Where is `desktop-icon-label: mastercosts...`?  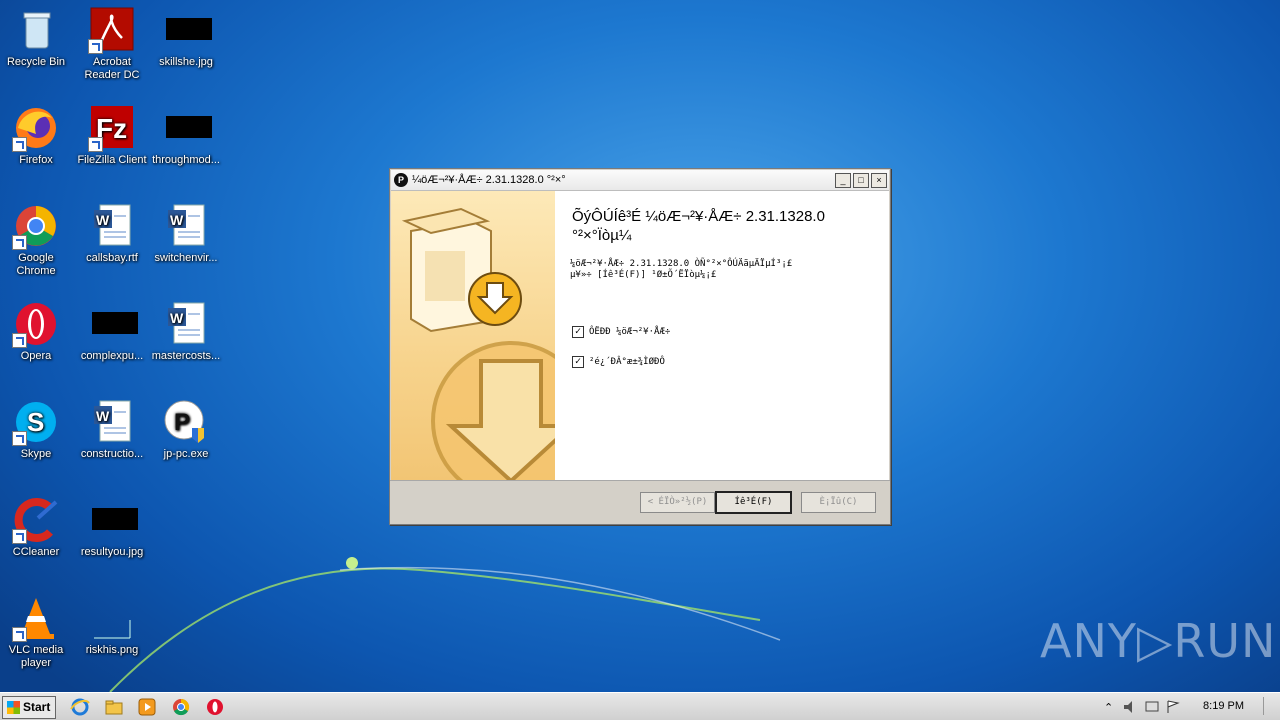
desktop-icon-label: mastercosts... is located at coordinates (186, 356).